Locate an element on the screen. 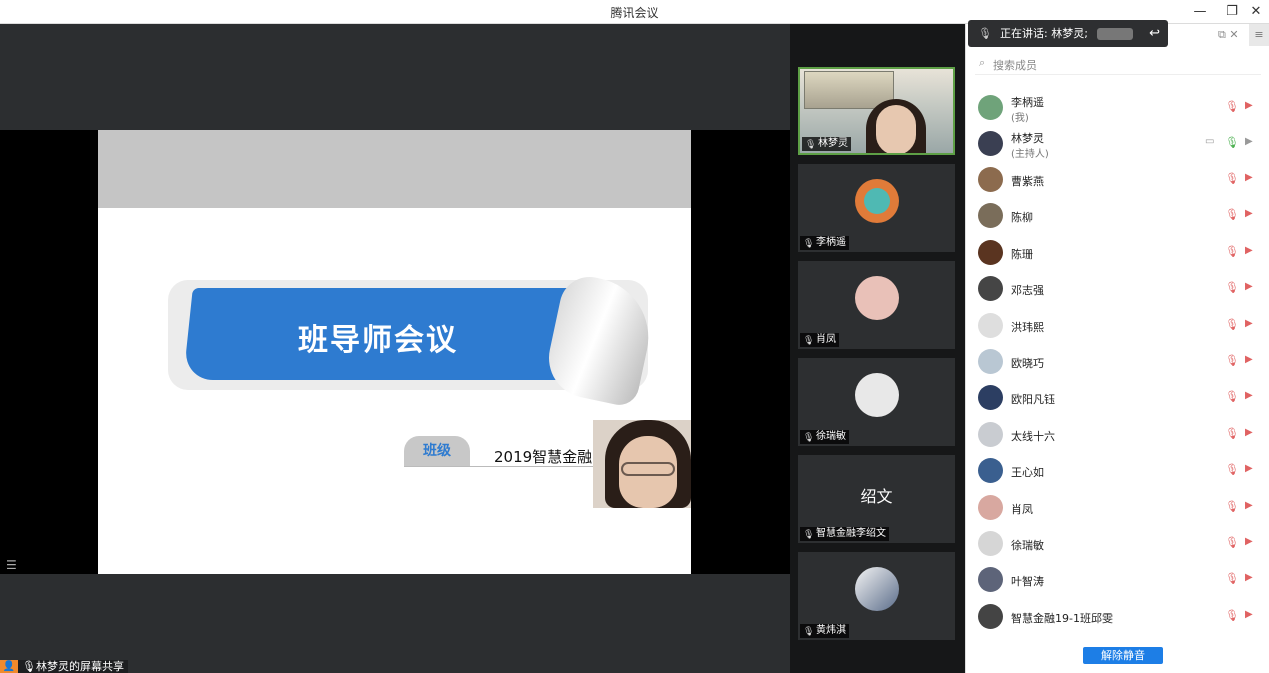  speaking-indicator: 🎙 正在讲话: 林梦灵; ↩ is located at coordinates (1068, 33).